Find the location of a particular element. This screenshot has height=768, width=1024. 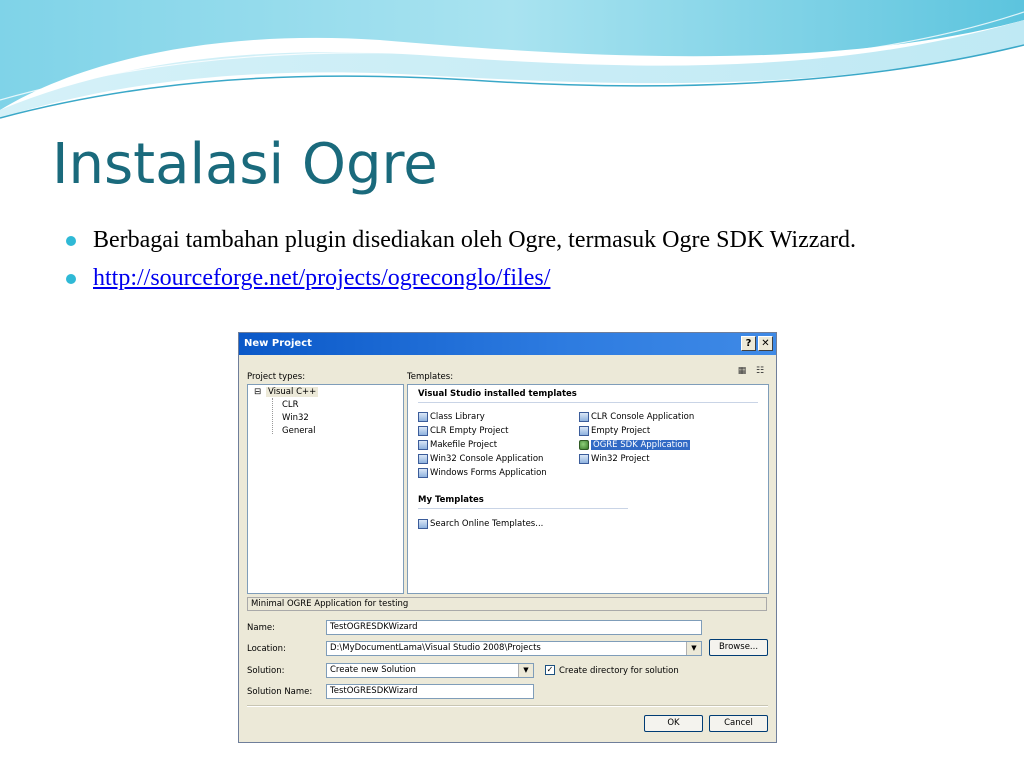

template-clr-console-application: CLR Console Application is located at coordinates (636, 417).